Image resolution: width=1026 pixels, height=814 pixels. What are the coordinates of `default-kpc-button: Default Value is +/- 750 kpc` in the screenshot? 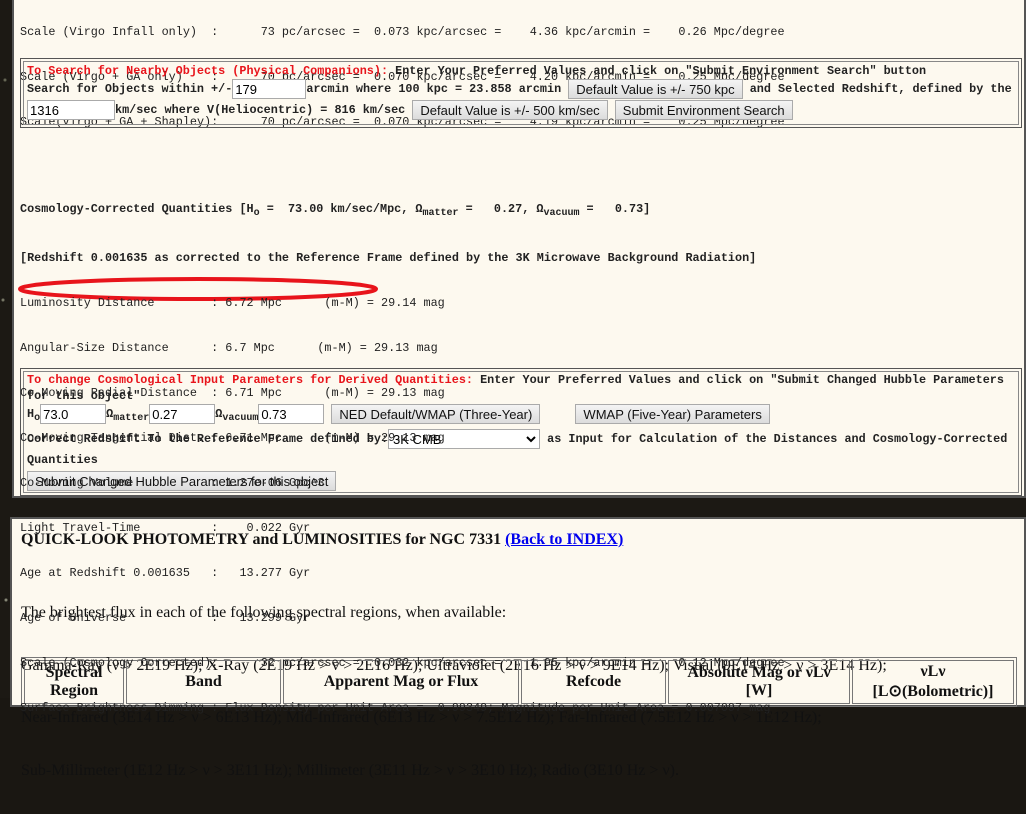 It's located at (655, 89).